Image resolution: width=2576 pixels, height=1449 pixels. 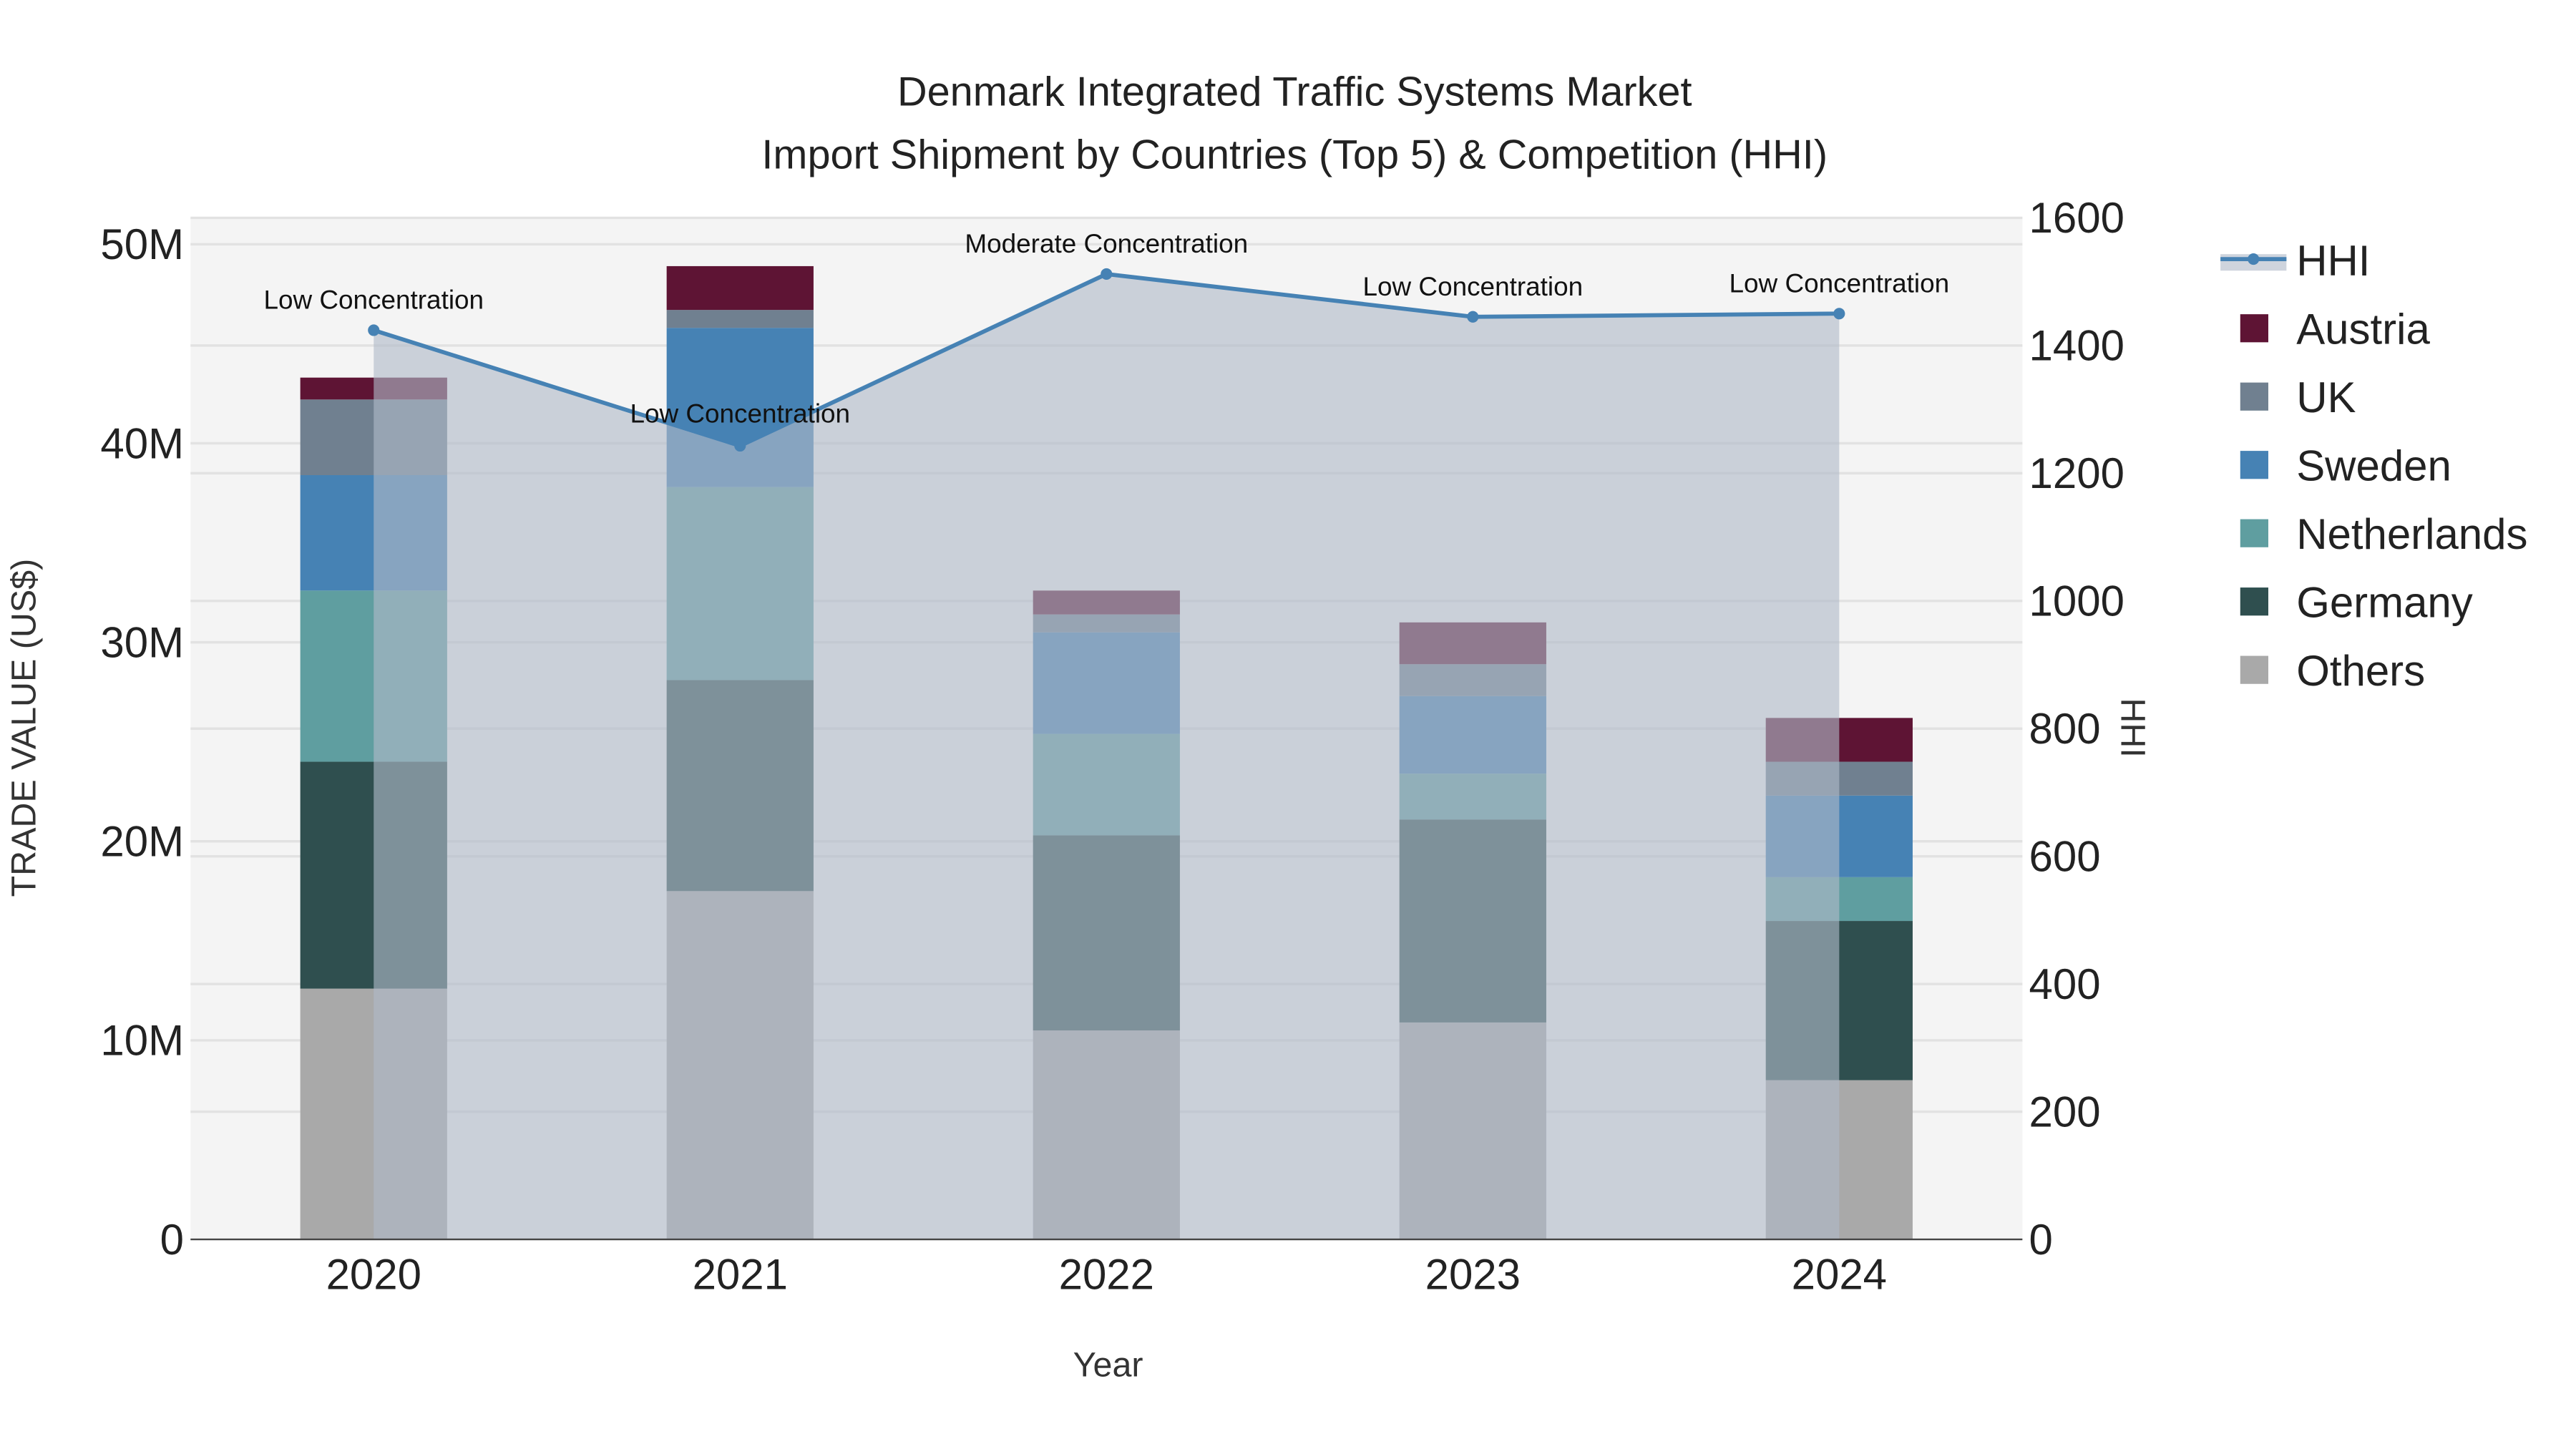 What do you see at coordinates (1106, 243) in the screenshot?
I see `hhi-annotation: Moderate Concentration` at bounding box center [1106, 243].